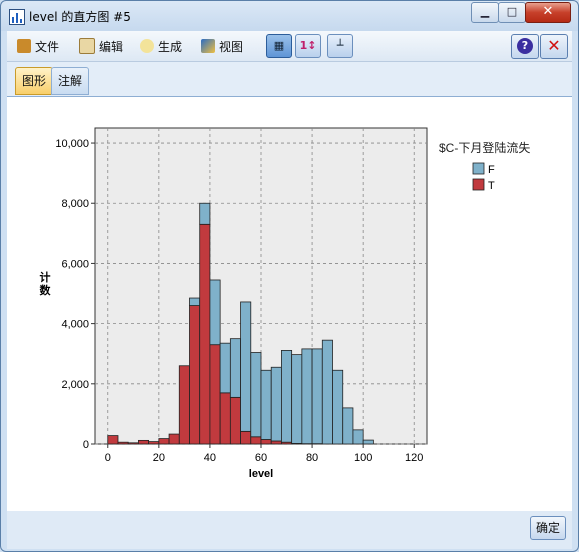 The image size is (579, 552). Describe the element at coordinates (111, 46) in the screenshot. I see `menu-edit-label: 编辑` at that location.